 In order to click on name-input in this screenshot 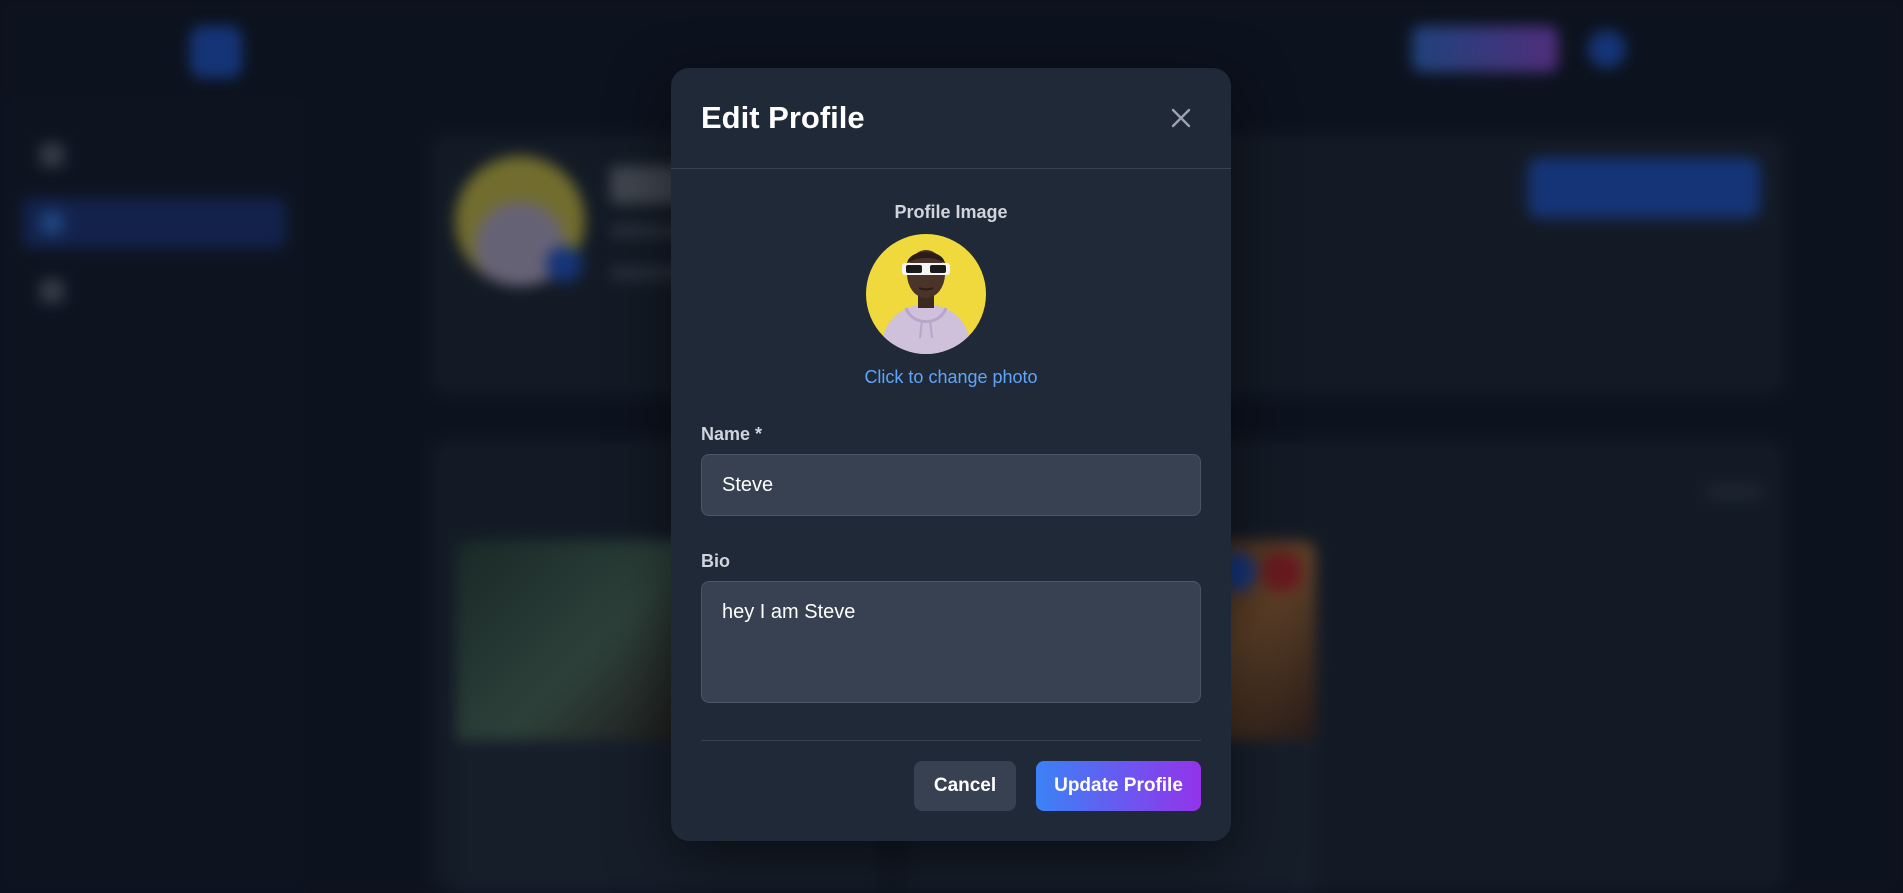, I will do `click(951, 485)`.